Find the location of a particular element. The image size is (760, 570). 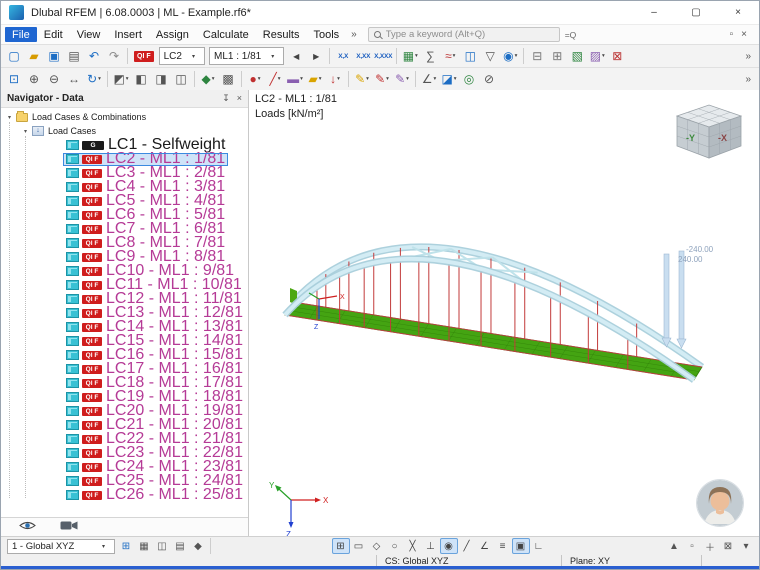

menu-results: Results is located at coordinates (281, 34).